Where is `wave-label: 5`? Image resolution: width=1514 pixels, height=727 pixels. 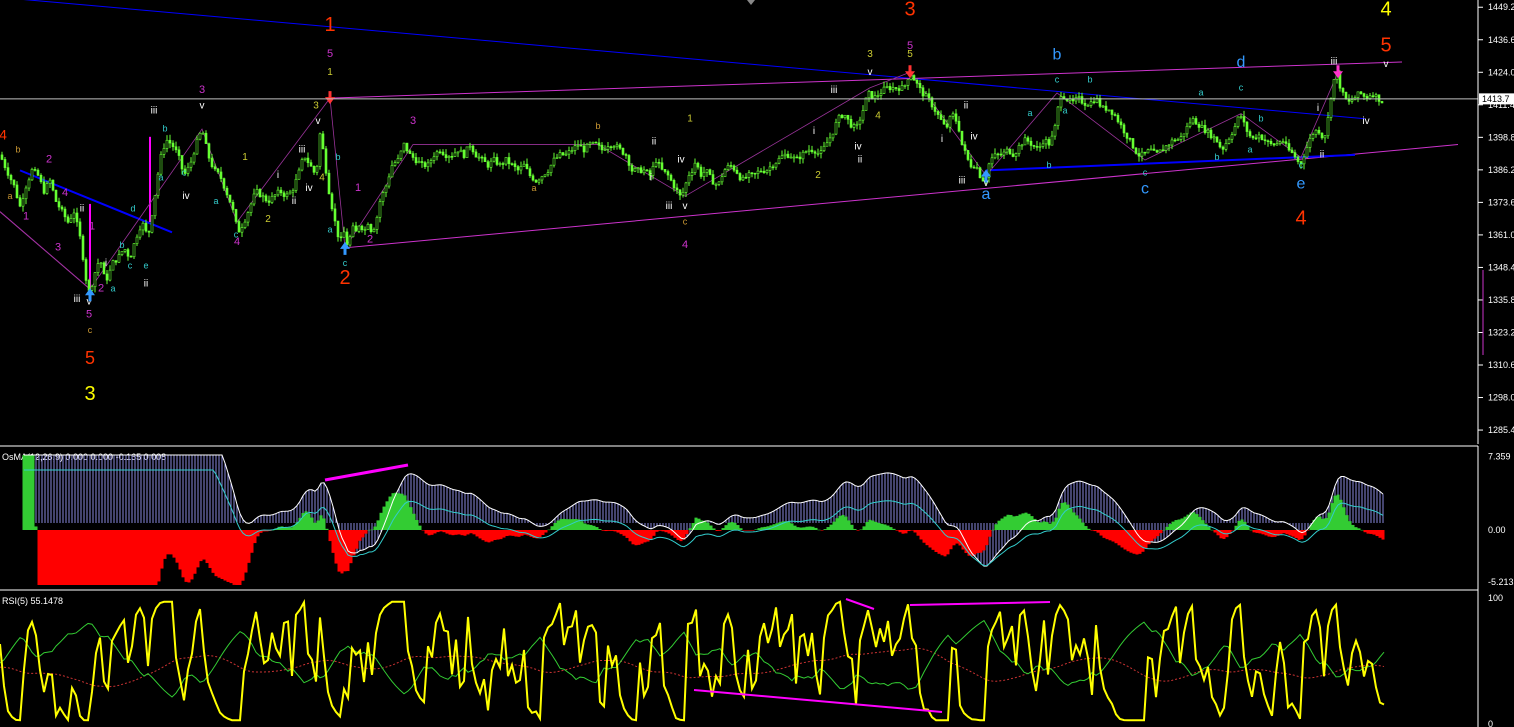 wave-label: 5 is located at coordinates (330, 54).